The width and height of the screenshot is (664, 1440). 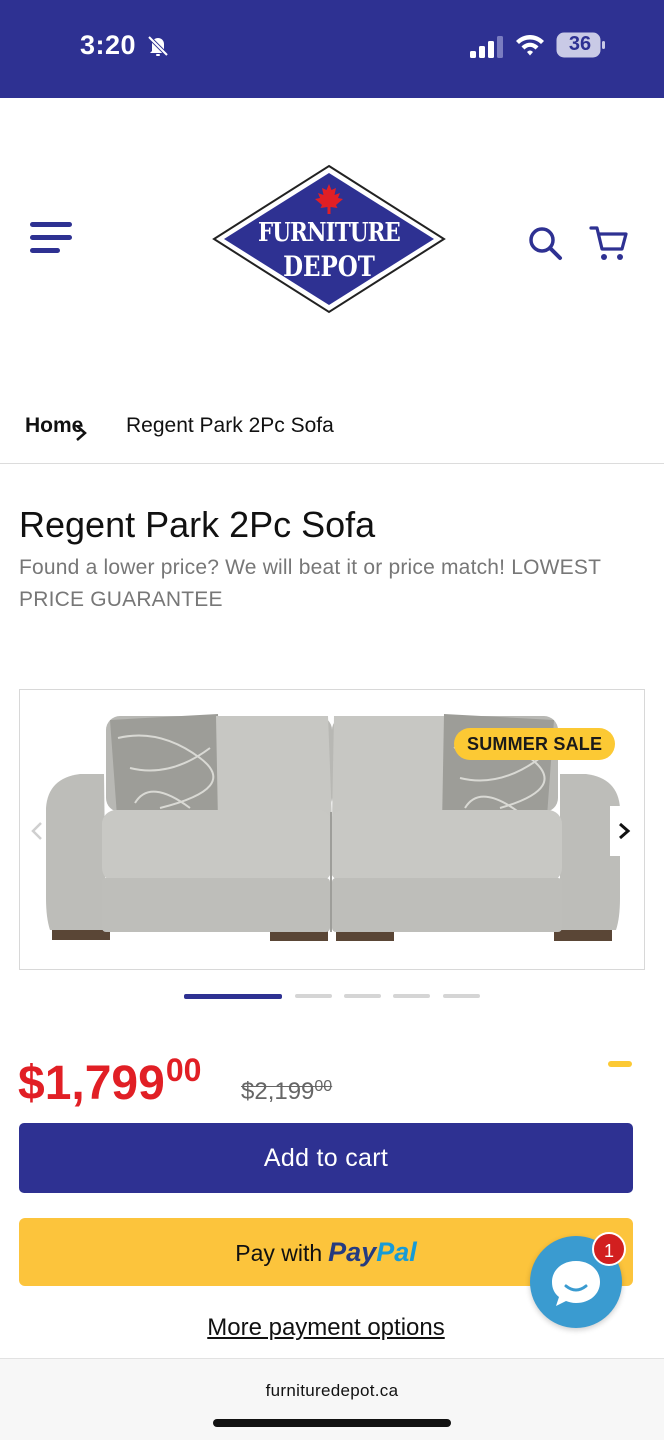 What do you see at coordinates (486, 47) in the screenshot?
I see `signal-icon` at bounding box center [486, 47].